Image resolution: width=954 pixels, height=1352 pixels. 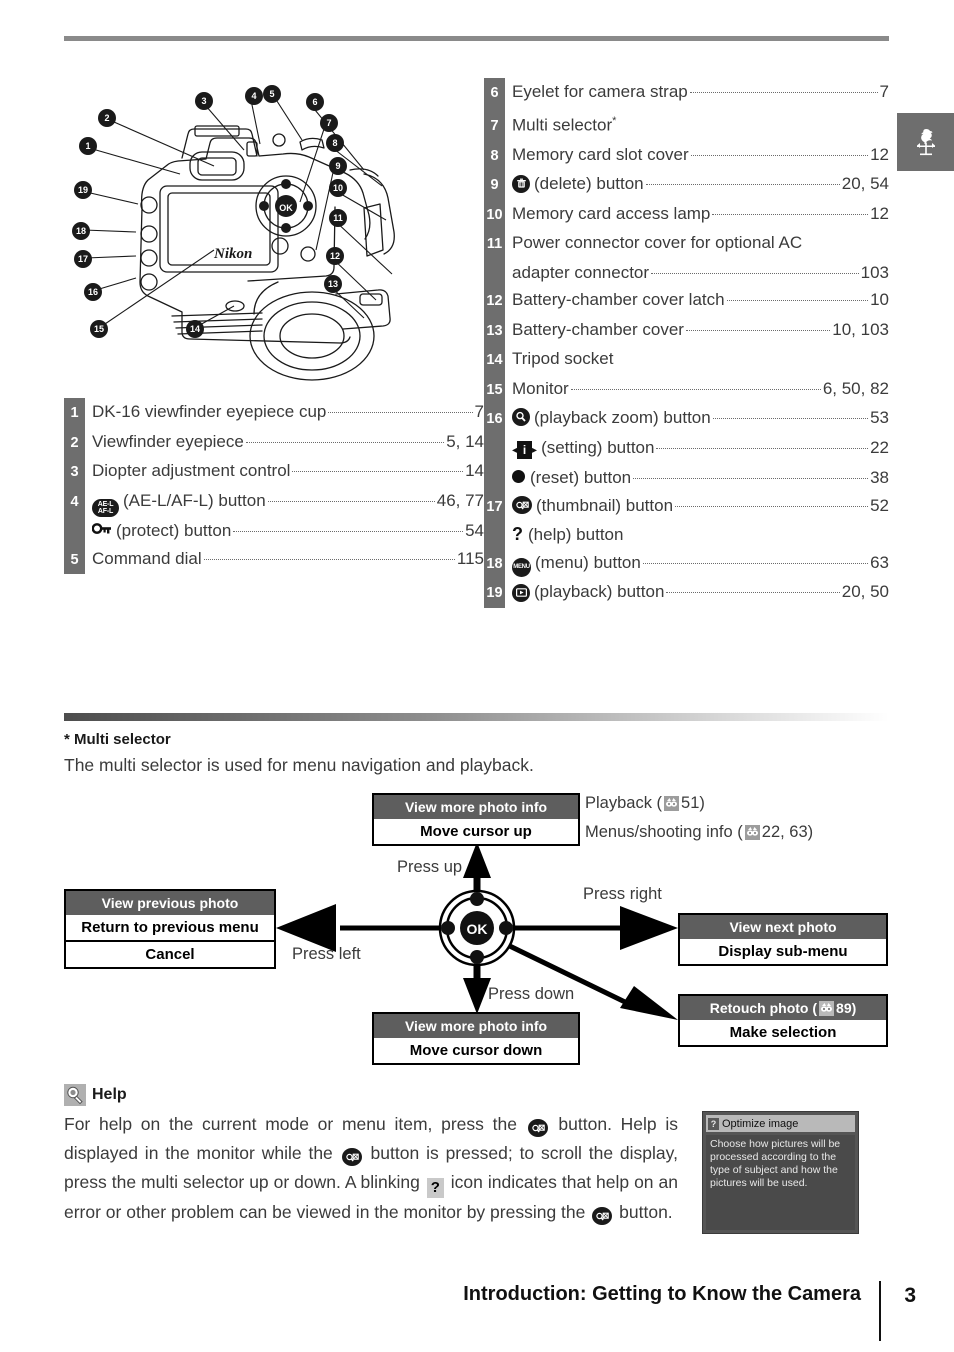 What do you see at coordinates (521, 417) in the screenshot?
I see `playback-zoom-magnifier-icon` at bounding box center [521, 417].